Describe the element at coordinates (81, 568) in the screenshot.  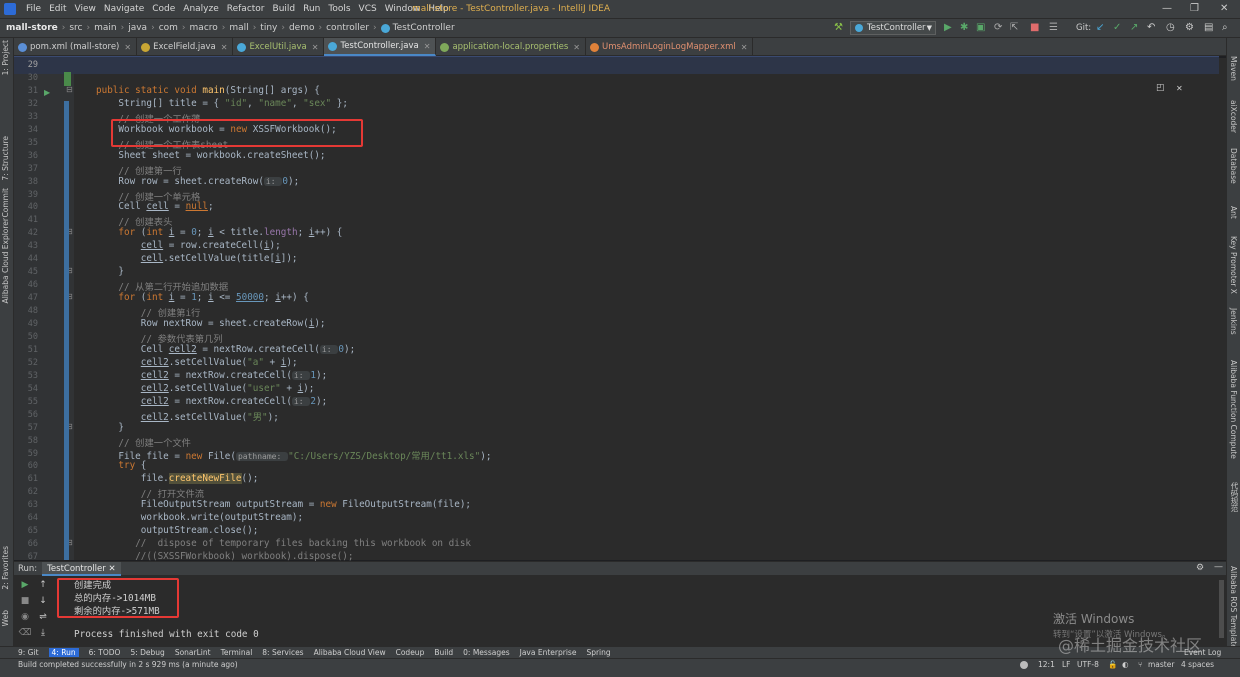
I see `run-tab-testcontroller: TestController ✕` at that location.